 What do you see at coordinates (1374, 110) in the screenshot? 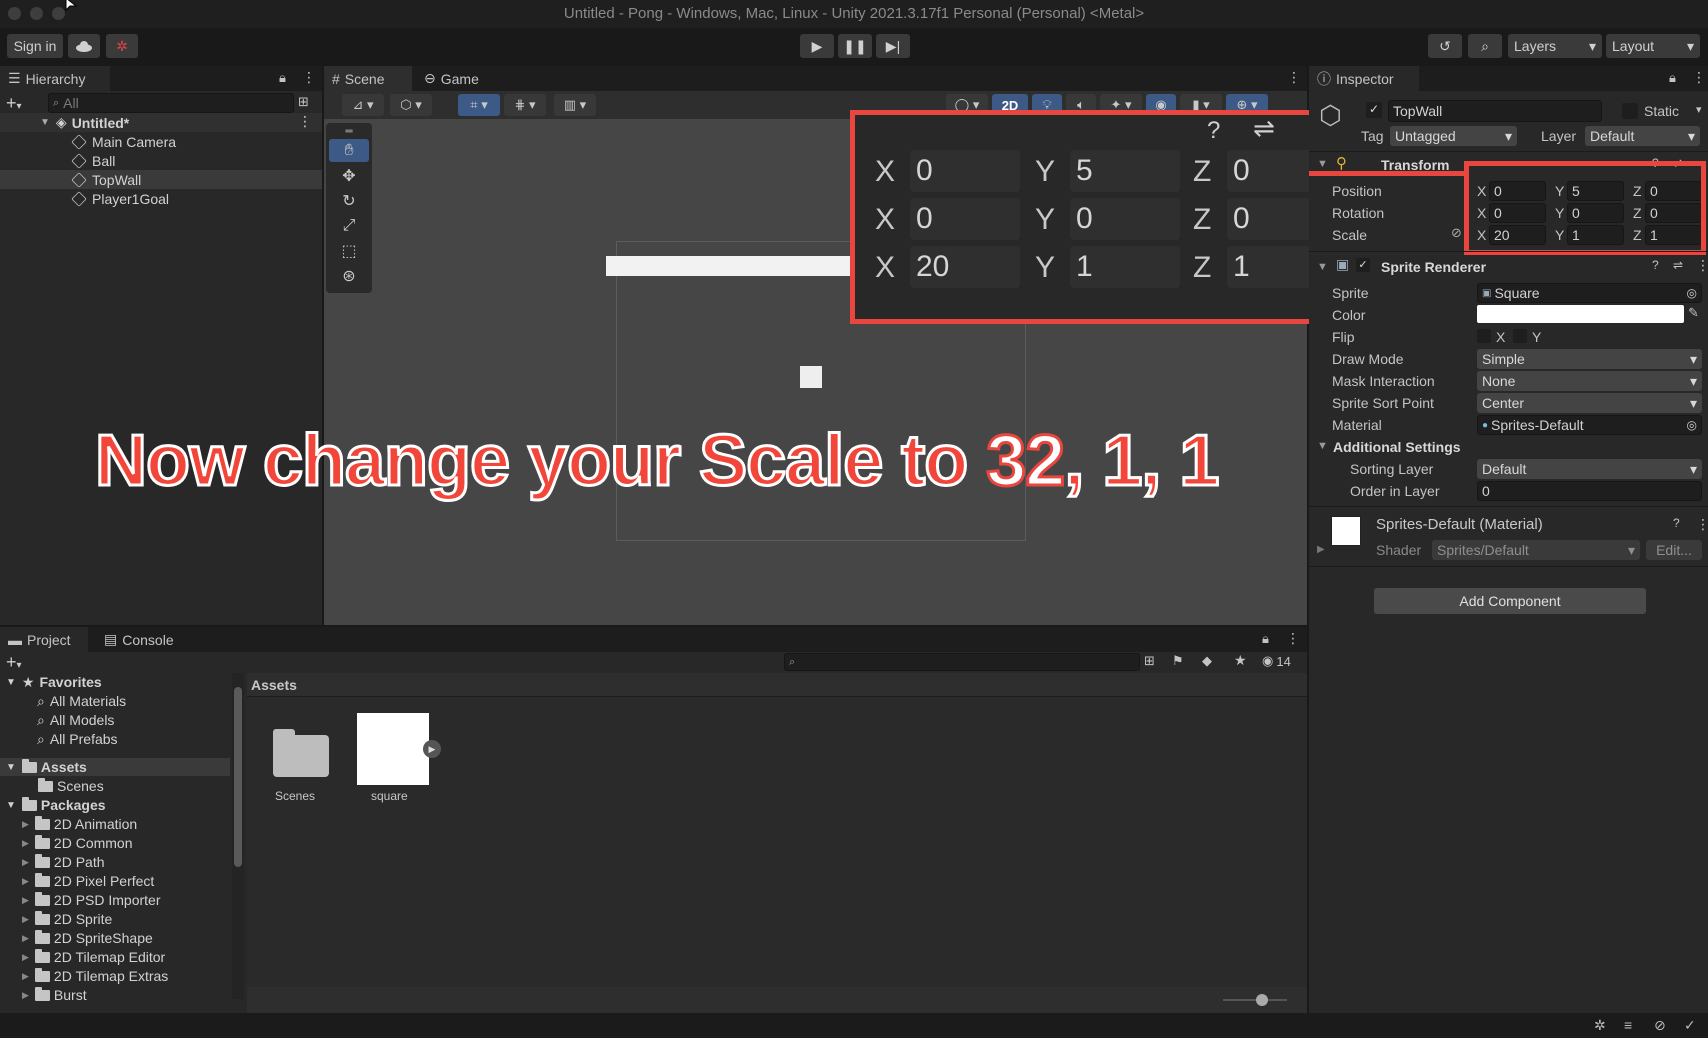
I see `active-checkbox: ✓` at bounding box center [1374, 110].